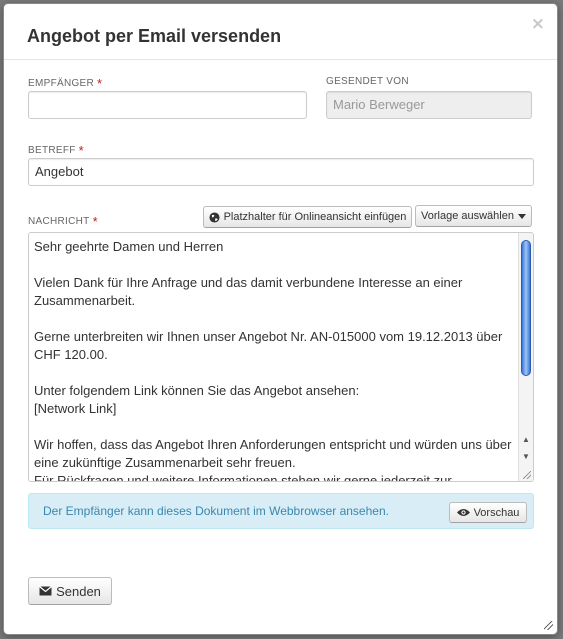 This screenshot has height=639, width=563. Describe the element at coordinates (526, 457) in the screenshot. I see `scroll-down-icon: ▼` at that location.